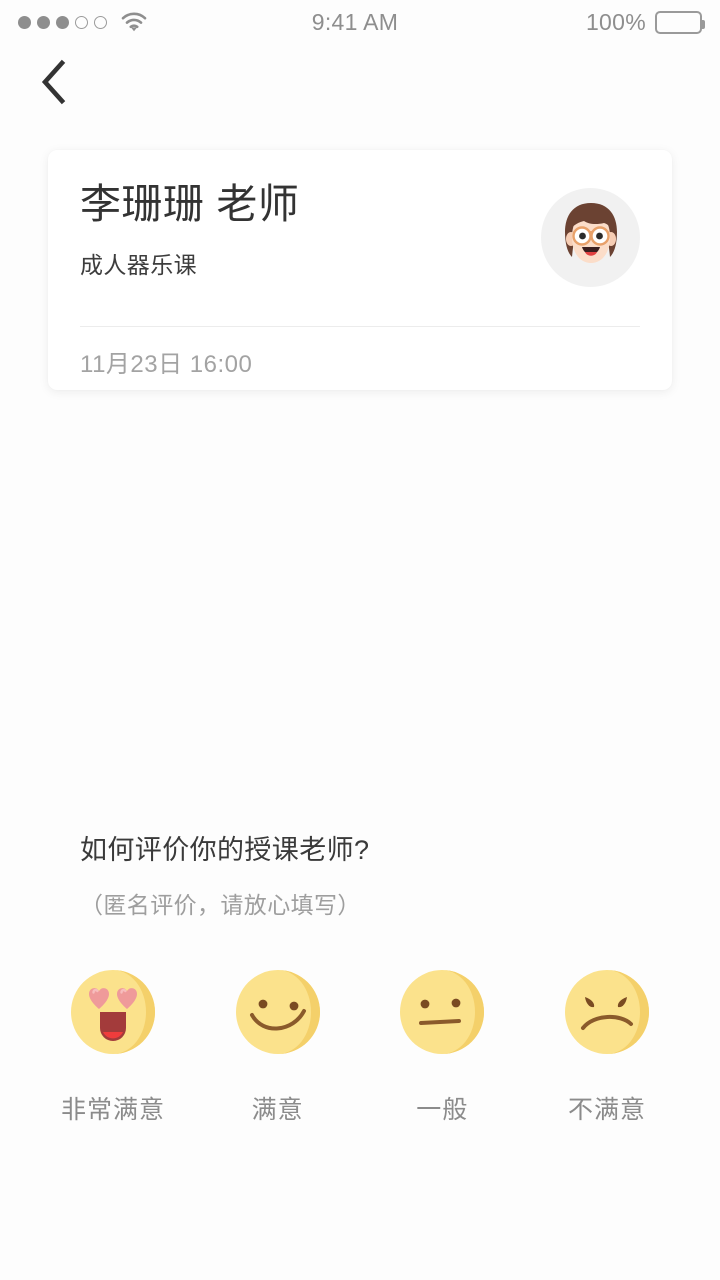 Image resolution: width=720 pixels, height=1280 pixels. I want to click on rating-option-neutral: 一般, so click(442, 1046).